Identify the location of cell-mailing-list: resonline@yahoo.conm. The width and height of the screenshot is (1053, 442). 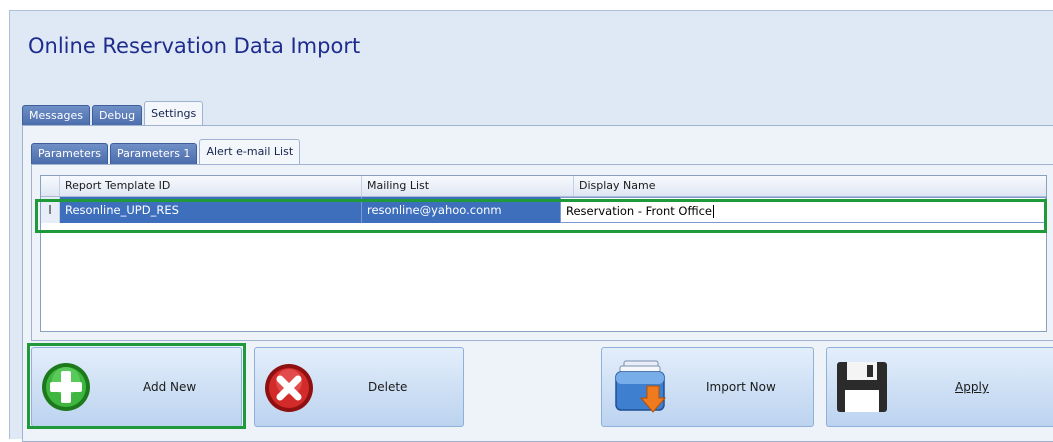
(468, 210).